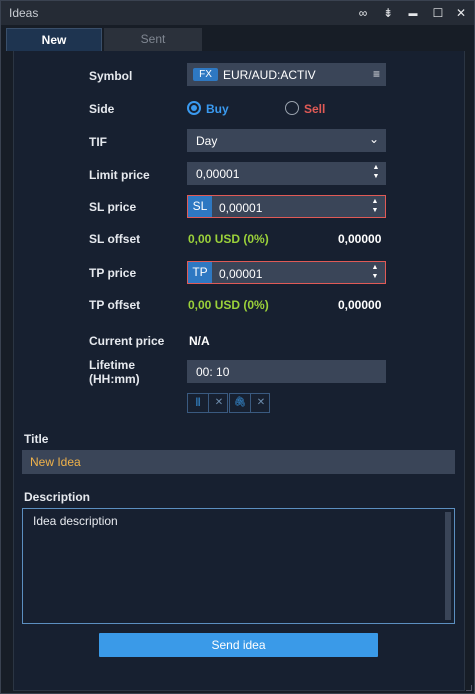 The image size is (475, 694). What do you see at coordinates (237, 13) in the screenshot?
I see `title-bar: Ideas ∞ ⇟ ▬ ☐ ✕` at bounding box center [237, 13].